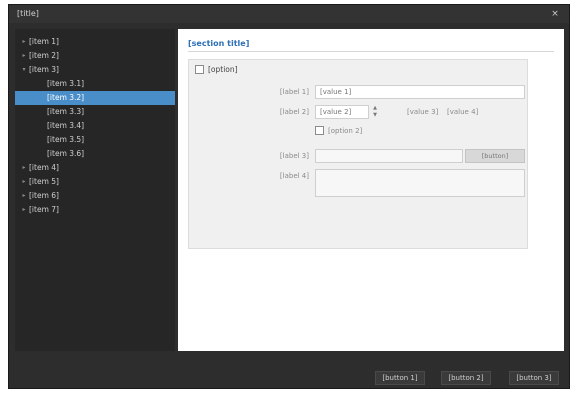  What do you see at coordinates (289, 14) in the screenshot?
I see `title-bar: [title] ×` at bounding box center [289, 14].